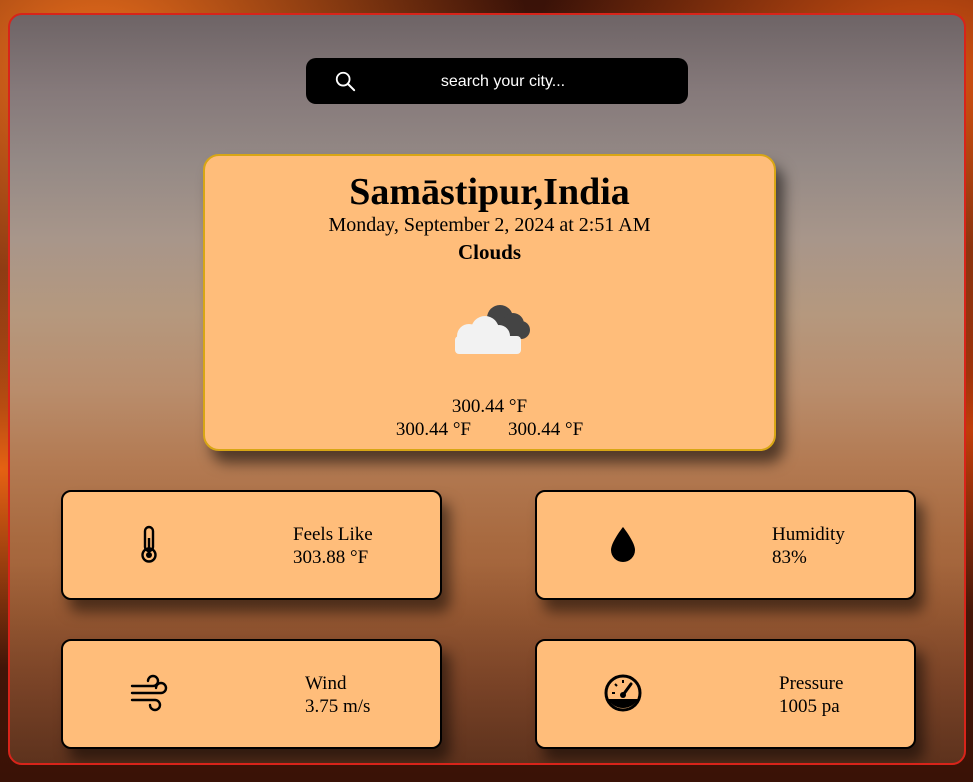 Image resolution: width=973 pixels, height=782 pixels. What do you see at coordinates (489, 192) in the screenshot?
I see `city-name: Samāstipur,India` at bounding box center [489, 192].